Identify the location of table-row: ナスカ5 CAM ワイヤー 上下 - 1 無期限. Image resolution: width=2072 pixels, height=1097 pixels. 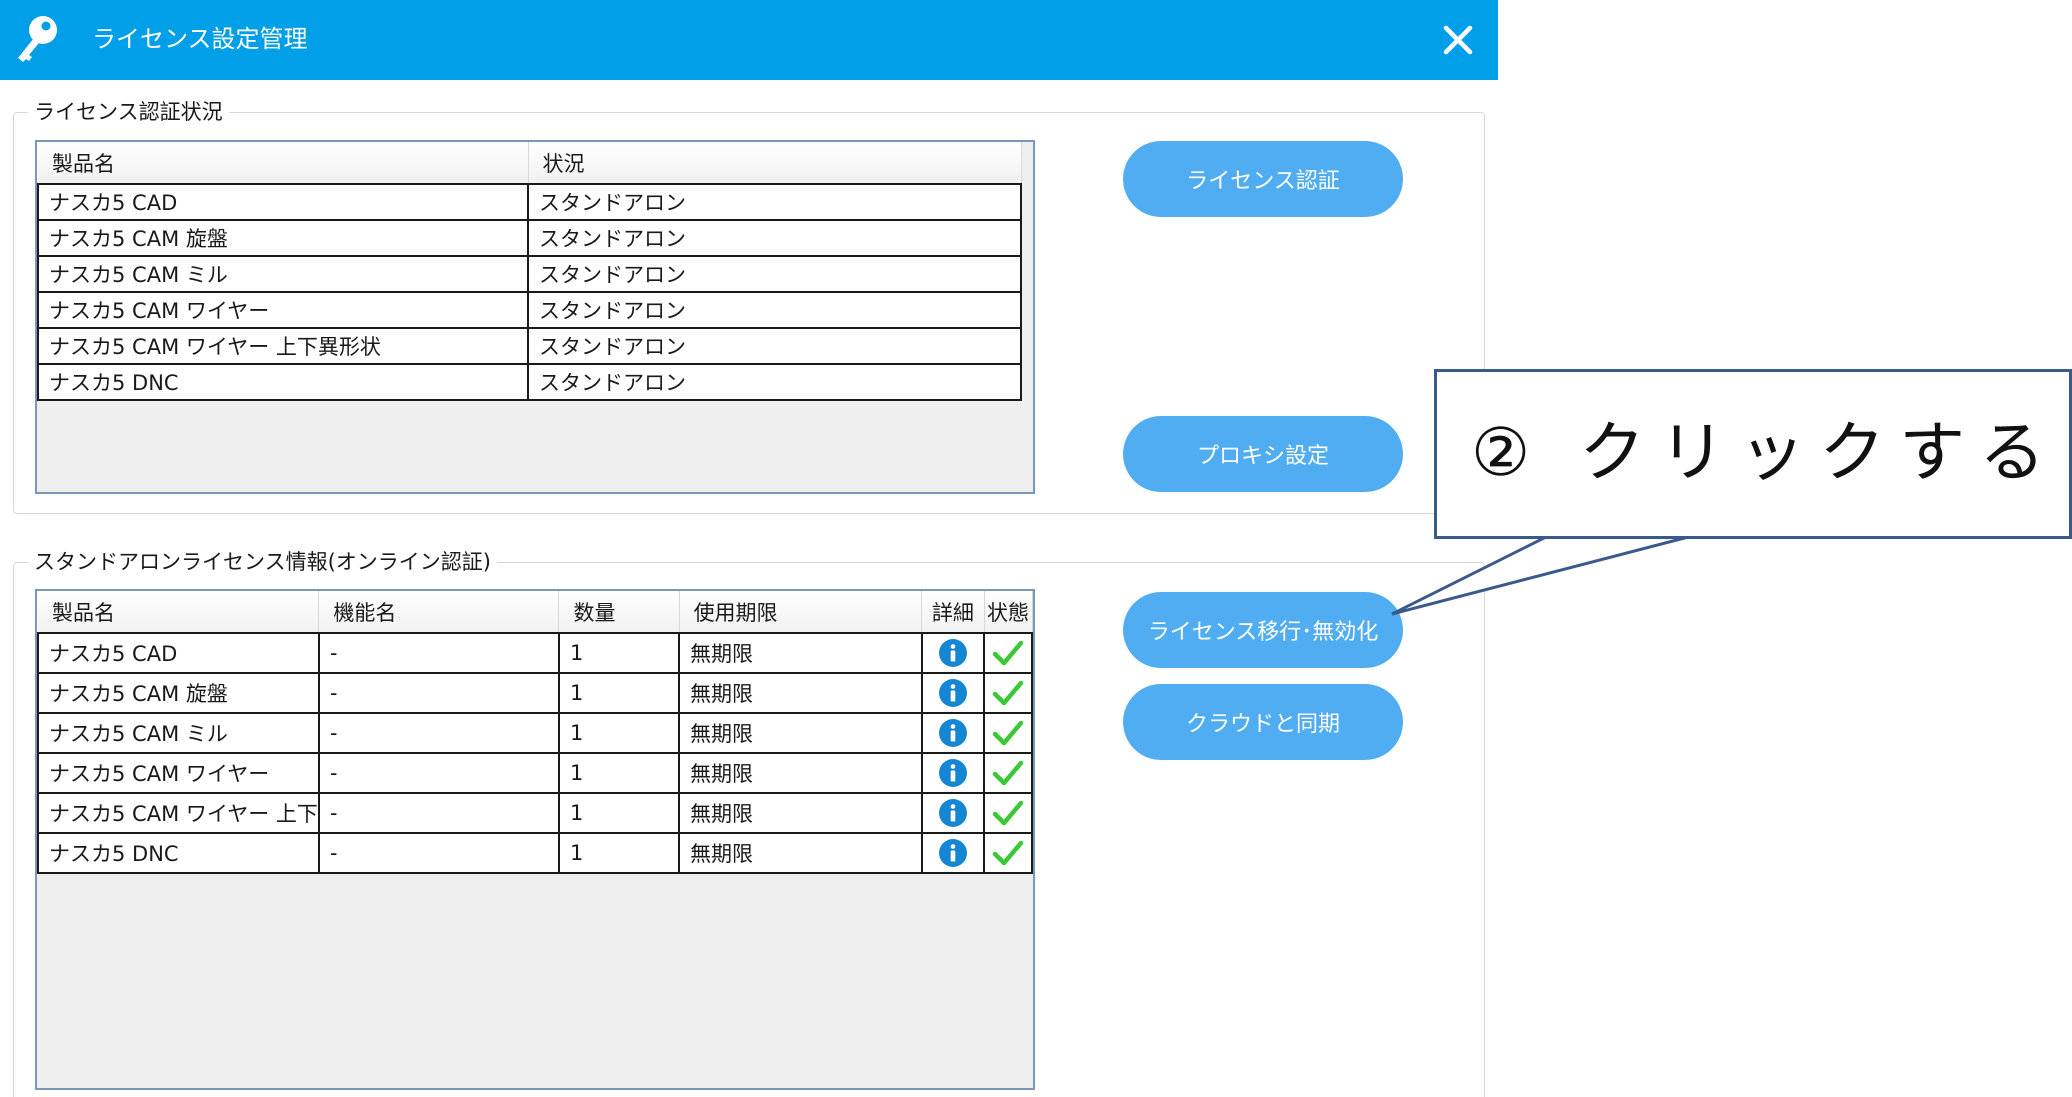
(535, 813).